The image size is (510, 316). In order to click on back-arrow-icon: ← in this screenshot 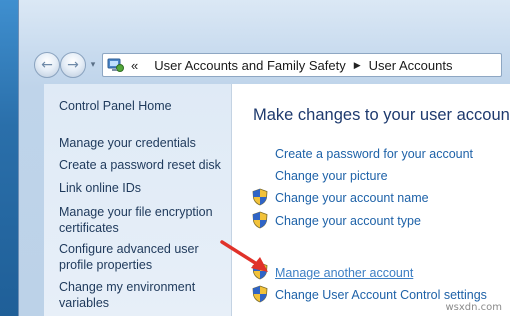, I will do `click(47, 65)`.